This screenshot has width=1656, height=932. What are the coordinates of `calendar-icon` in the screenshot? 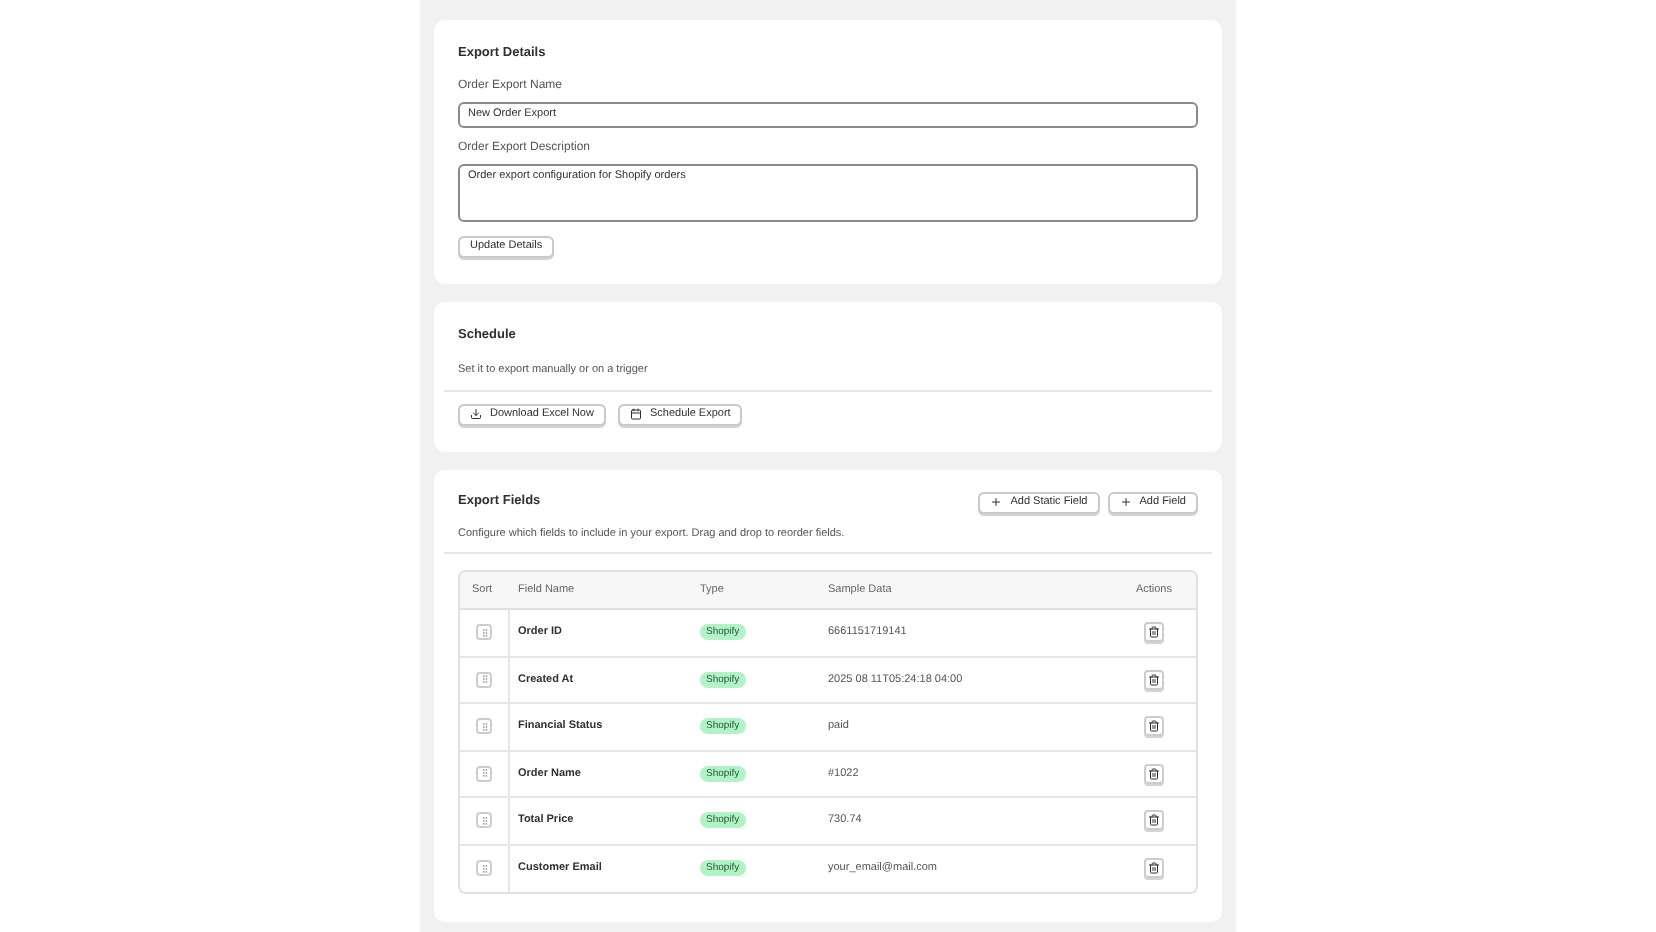 It's located at (635, 414).